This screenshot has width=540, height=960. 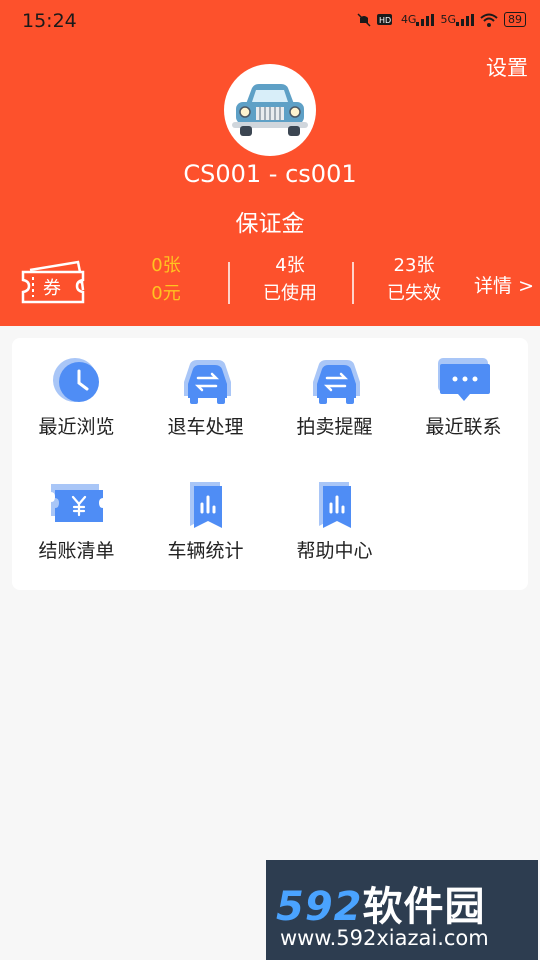 I want to click on menu-label: 最近联系, so click(x=463, y=427).